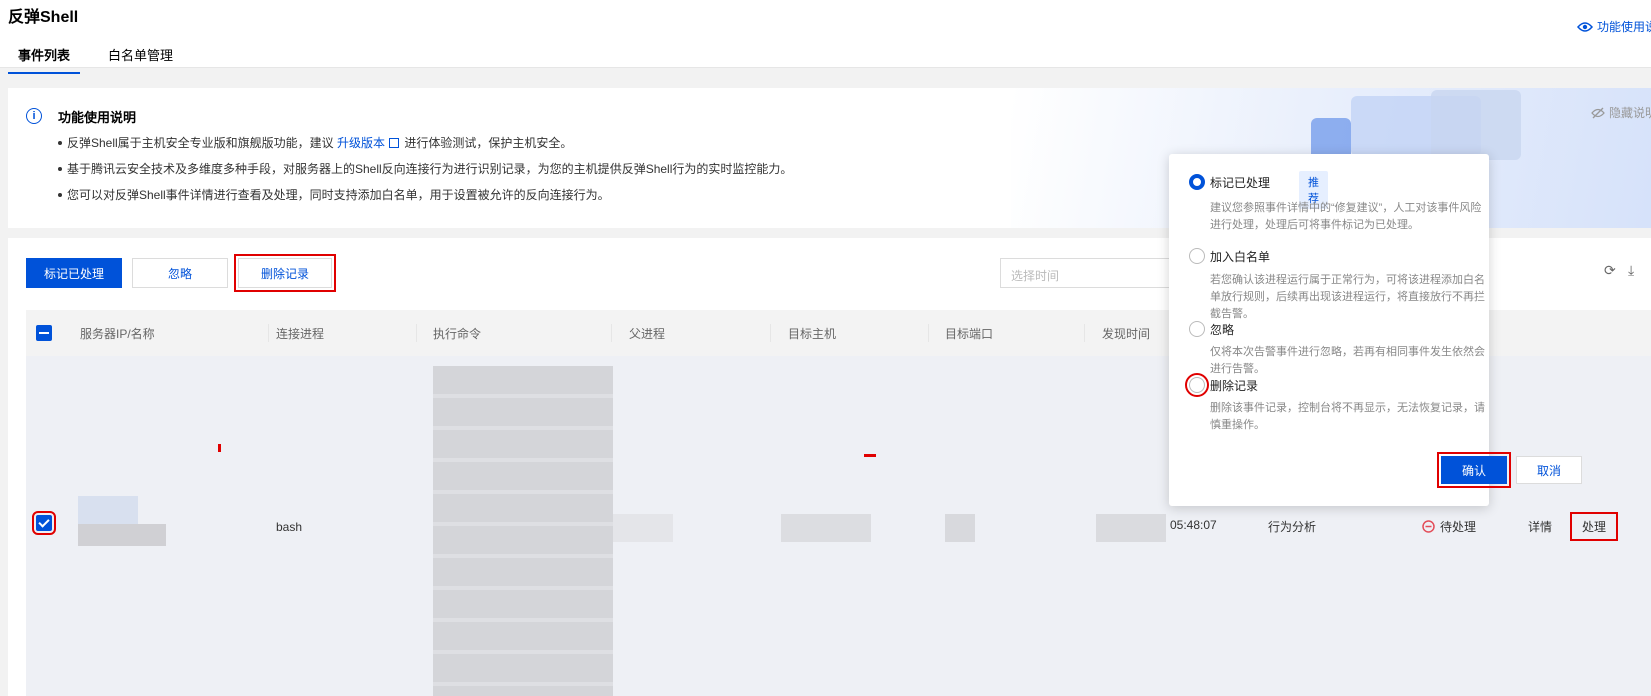  What do you see at coordinates (1629, 113) in the screenshot?
I see `hide-help-label: 隐藏说明` at bounding box center [1629, 113].